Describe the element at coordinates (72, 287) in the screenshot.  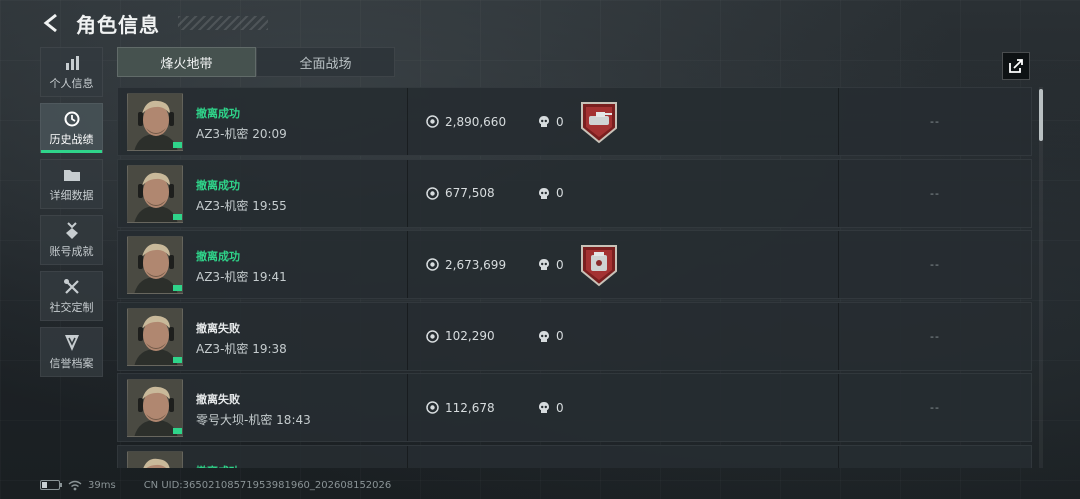
I see `tools-icon` at that location.